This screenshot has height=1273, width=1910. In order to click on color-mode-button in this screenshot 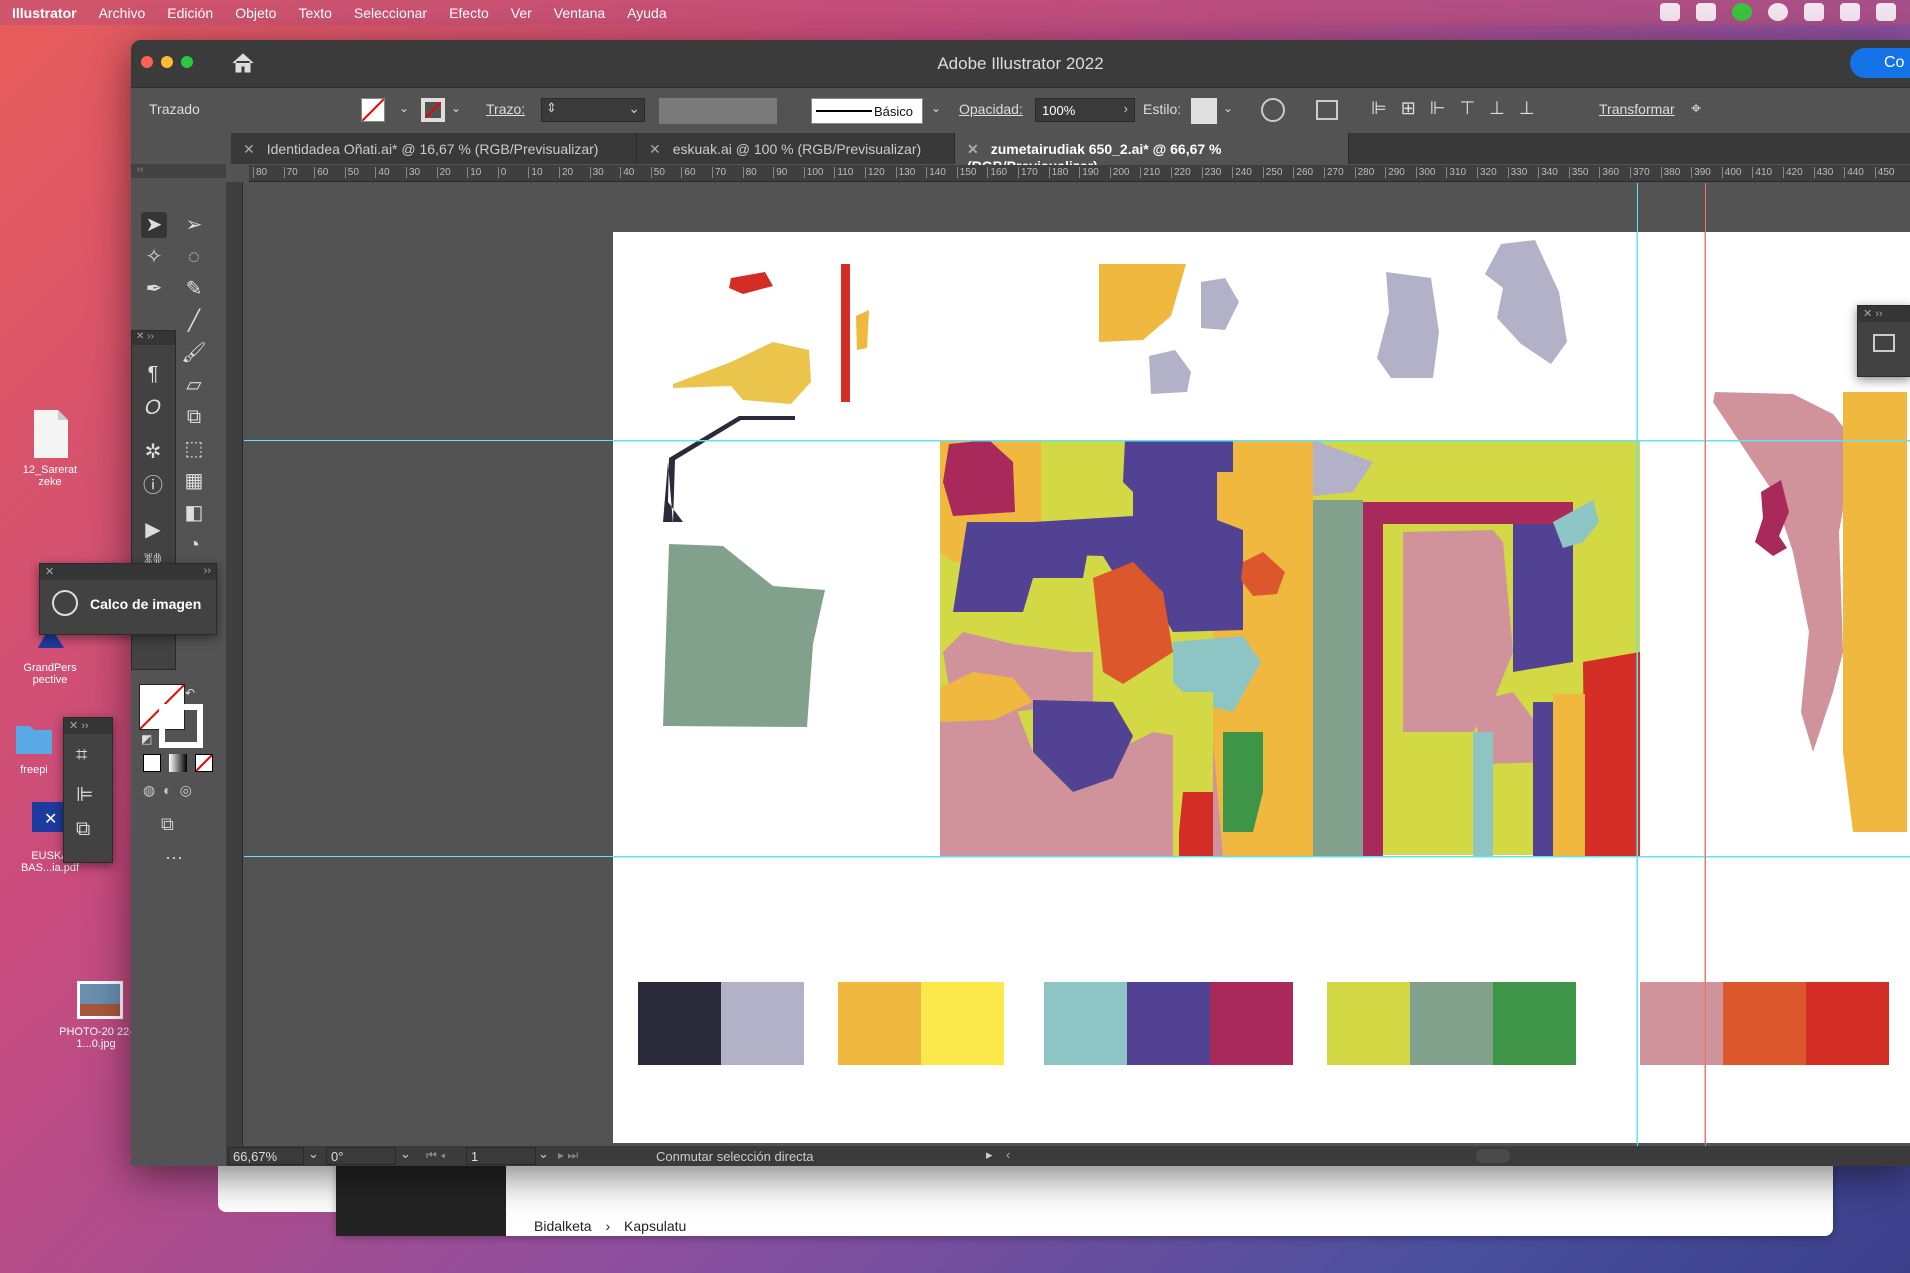, I will do `click(152, 763)`.